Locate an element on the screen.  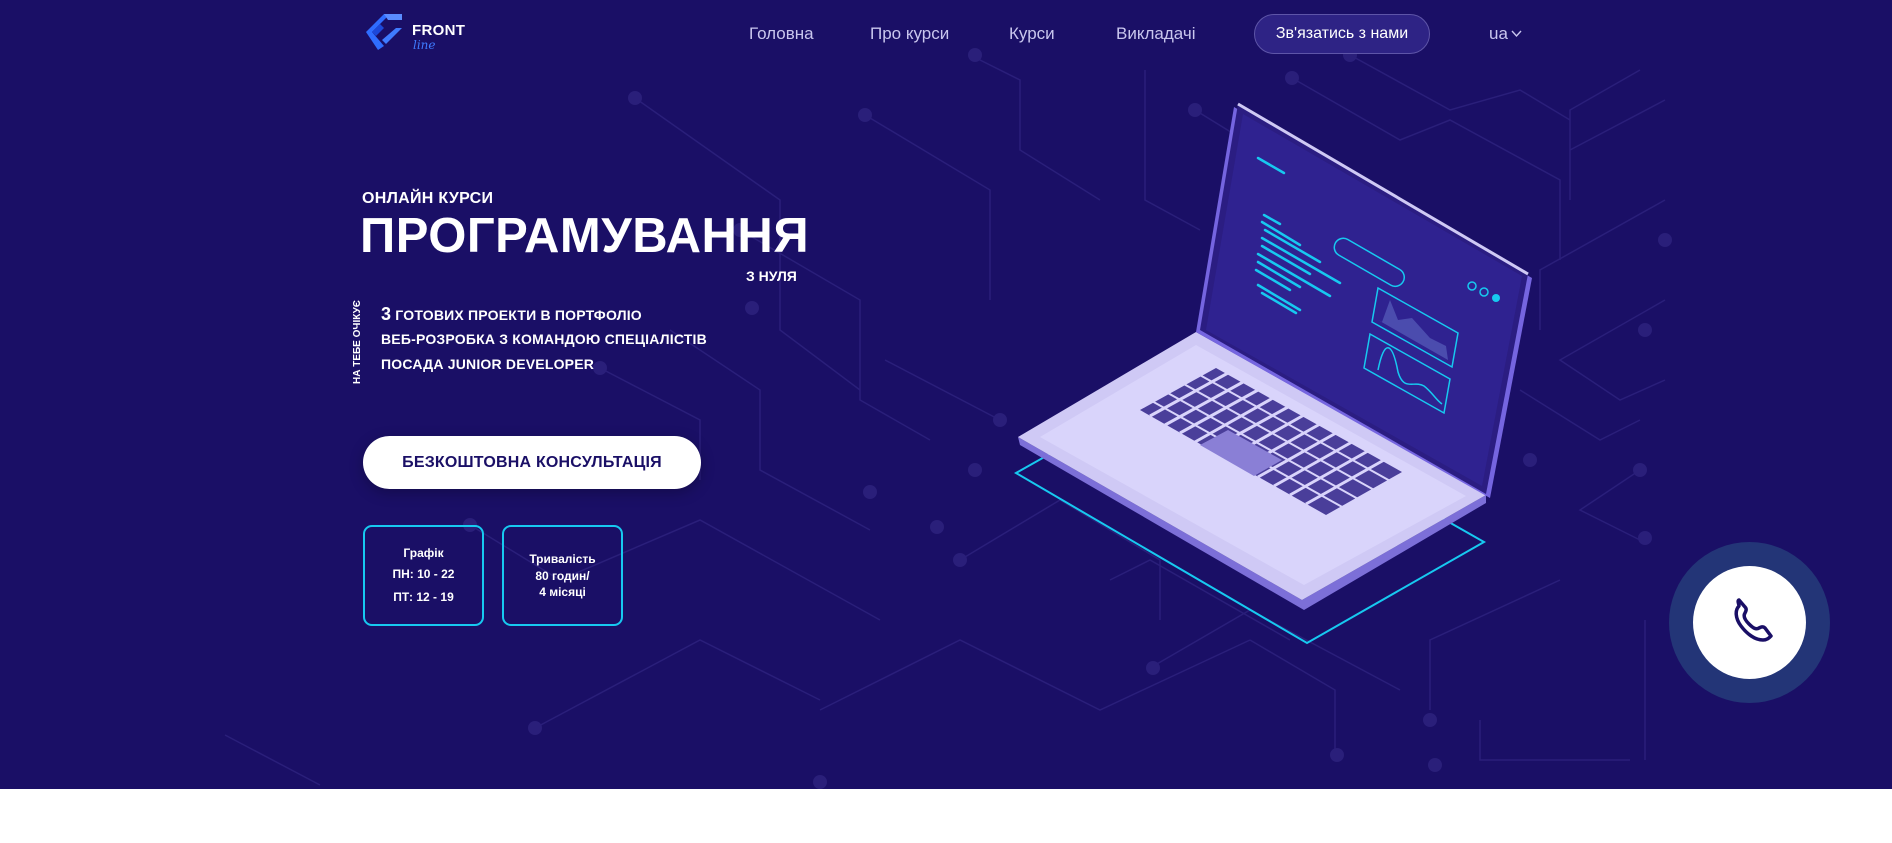
feature-item: 3 ГОТОВИХ ПРОЕКТИ В ПОРТФОЛІО is located at coordinates (544, 316).